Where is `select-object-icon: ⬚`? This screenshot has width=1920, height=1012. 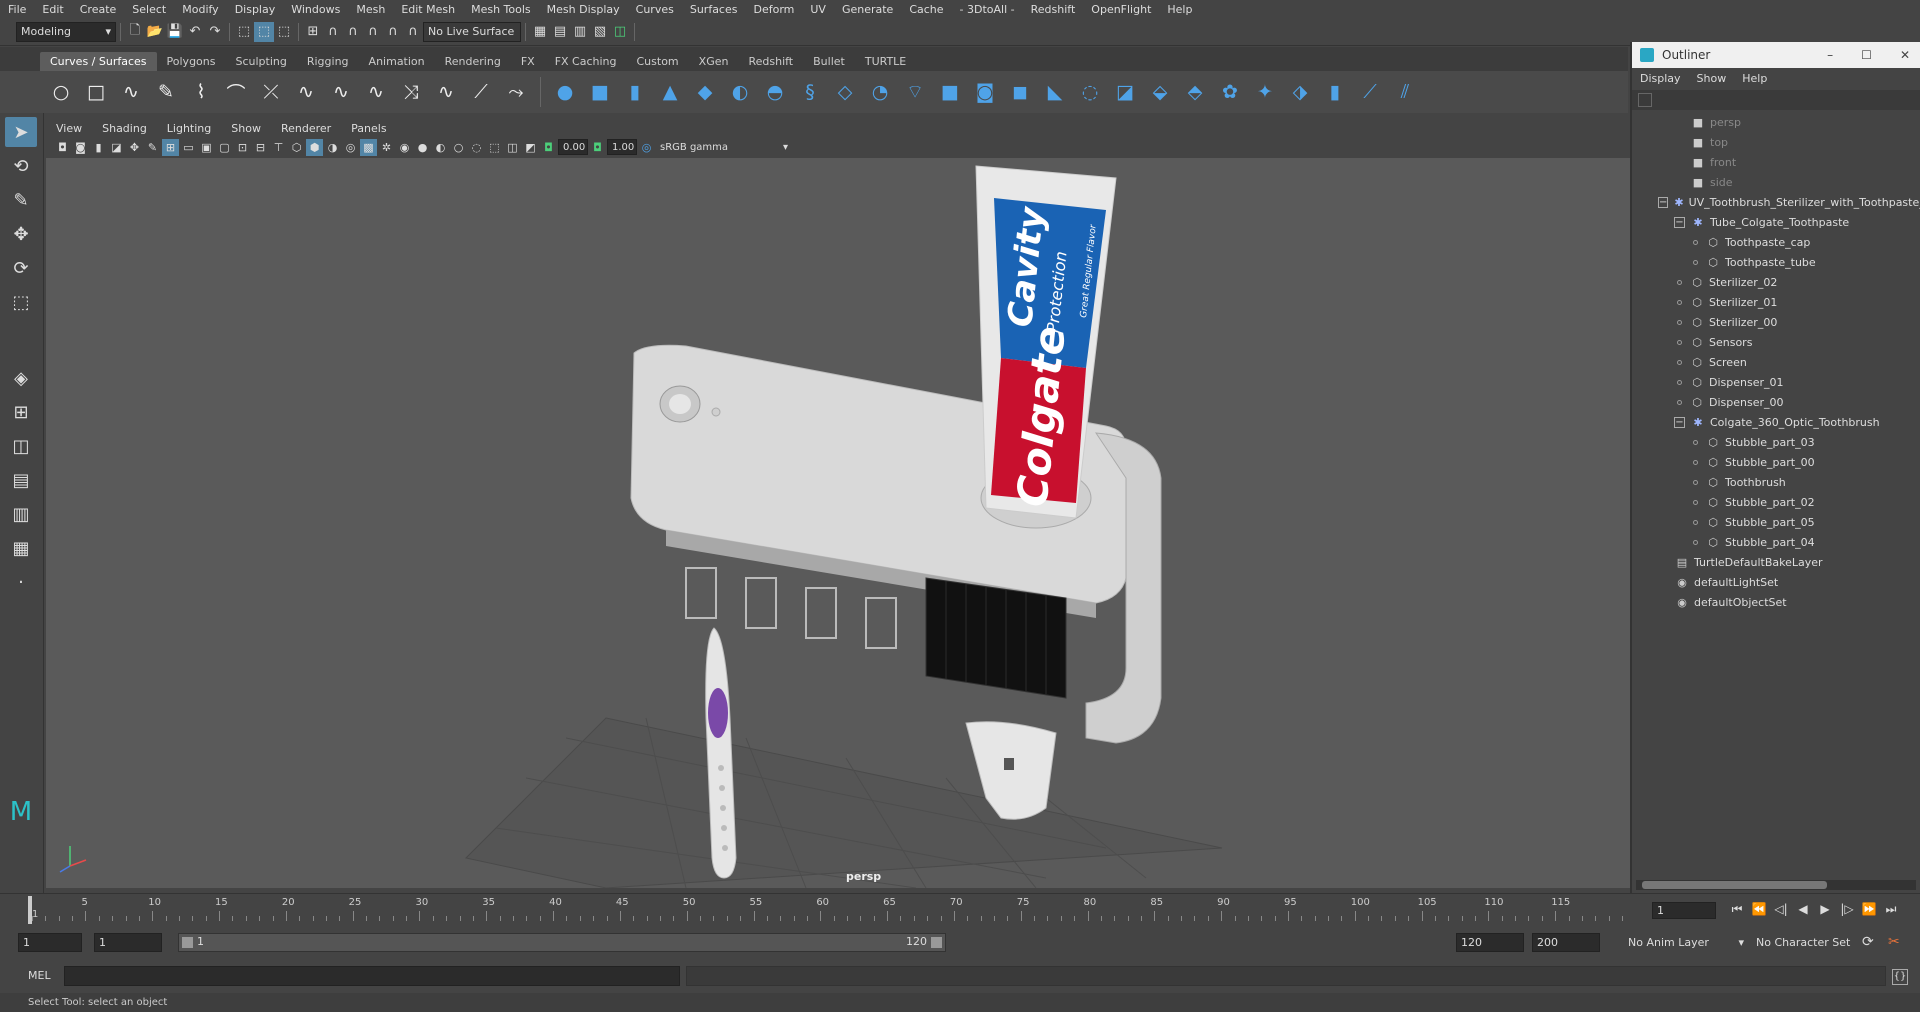 select-object-icon: ⬚ is located at coordinates (264, 31).